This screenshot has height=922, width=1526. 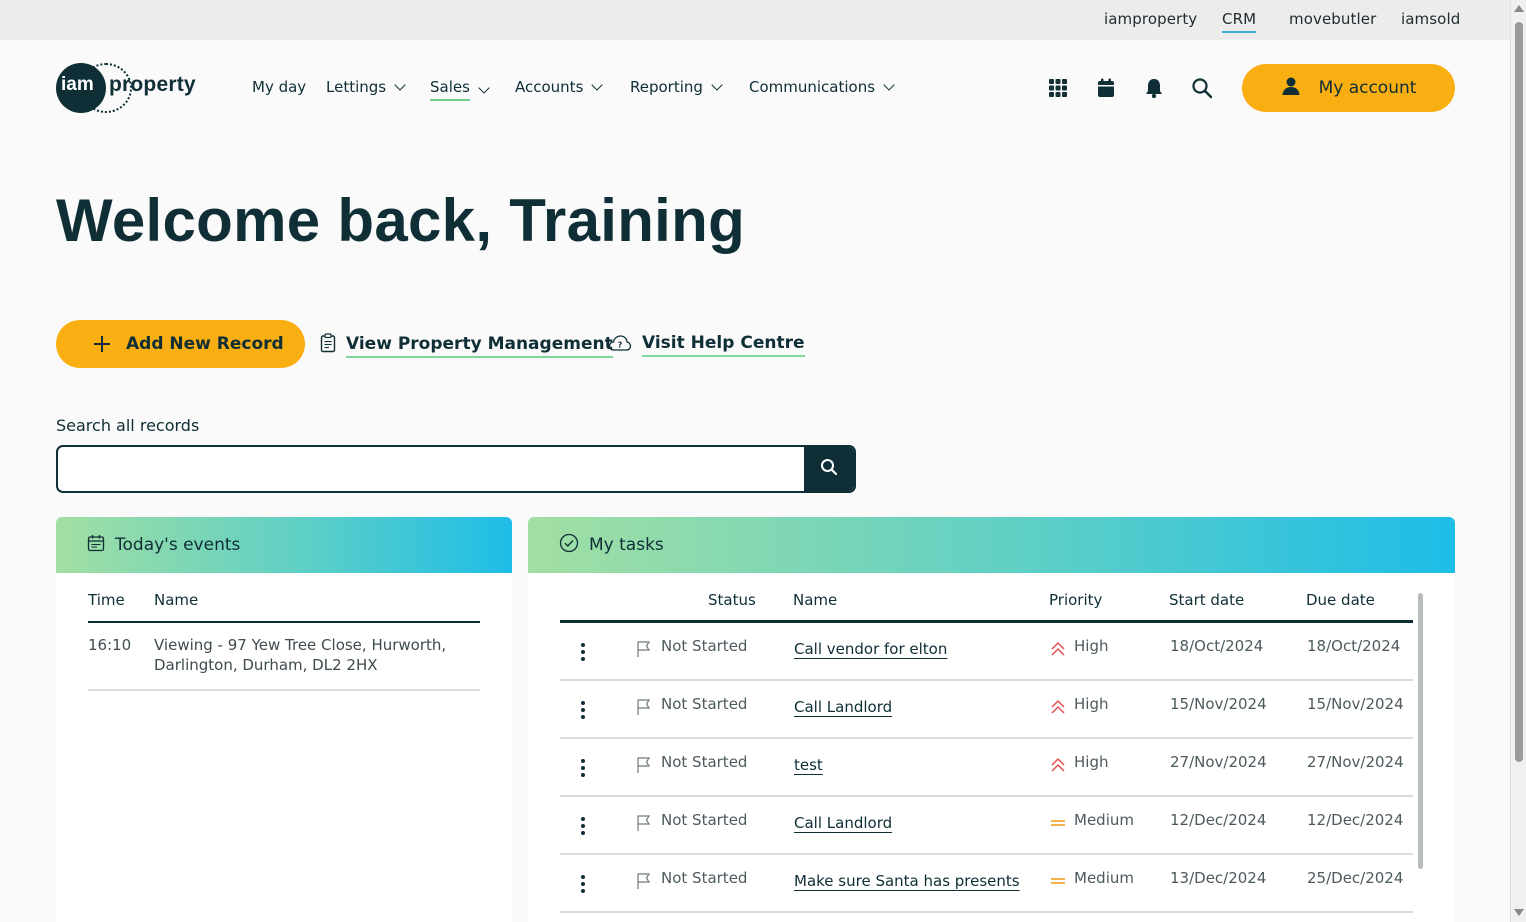 I want to click on top-strip: iamproperty CRM movebutler iamsold, so click(x=755, y=20).